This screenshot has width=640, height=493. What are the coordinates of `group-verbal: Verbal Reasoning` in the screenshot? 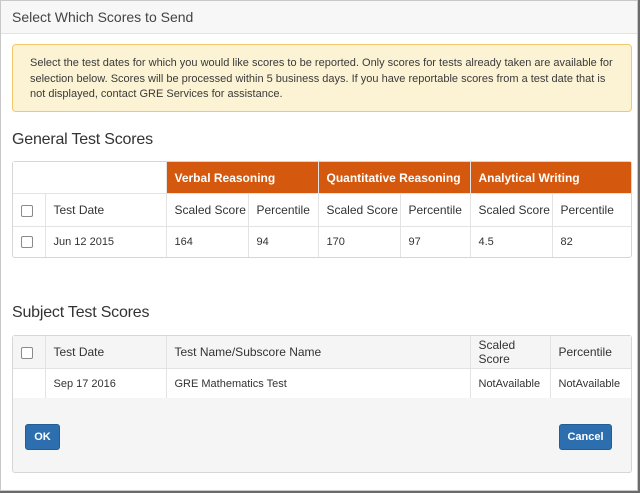 It's located at (241, 178).